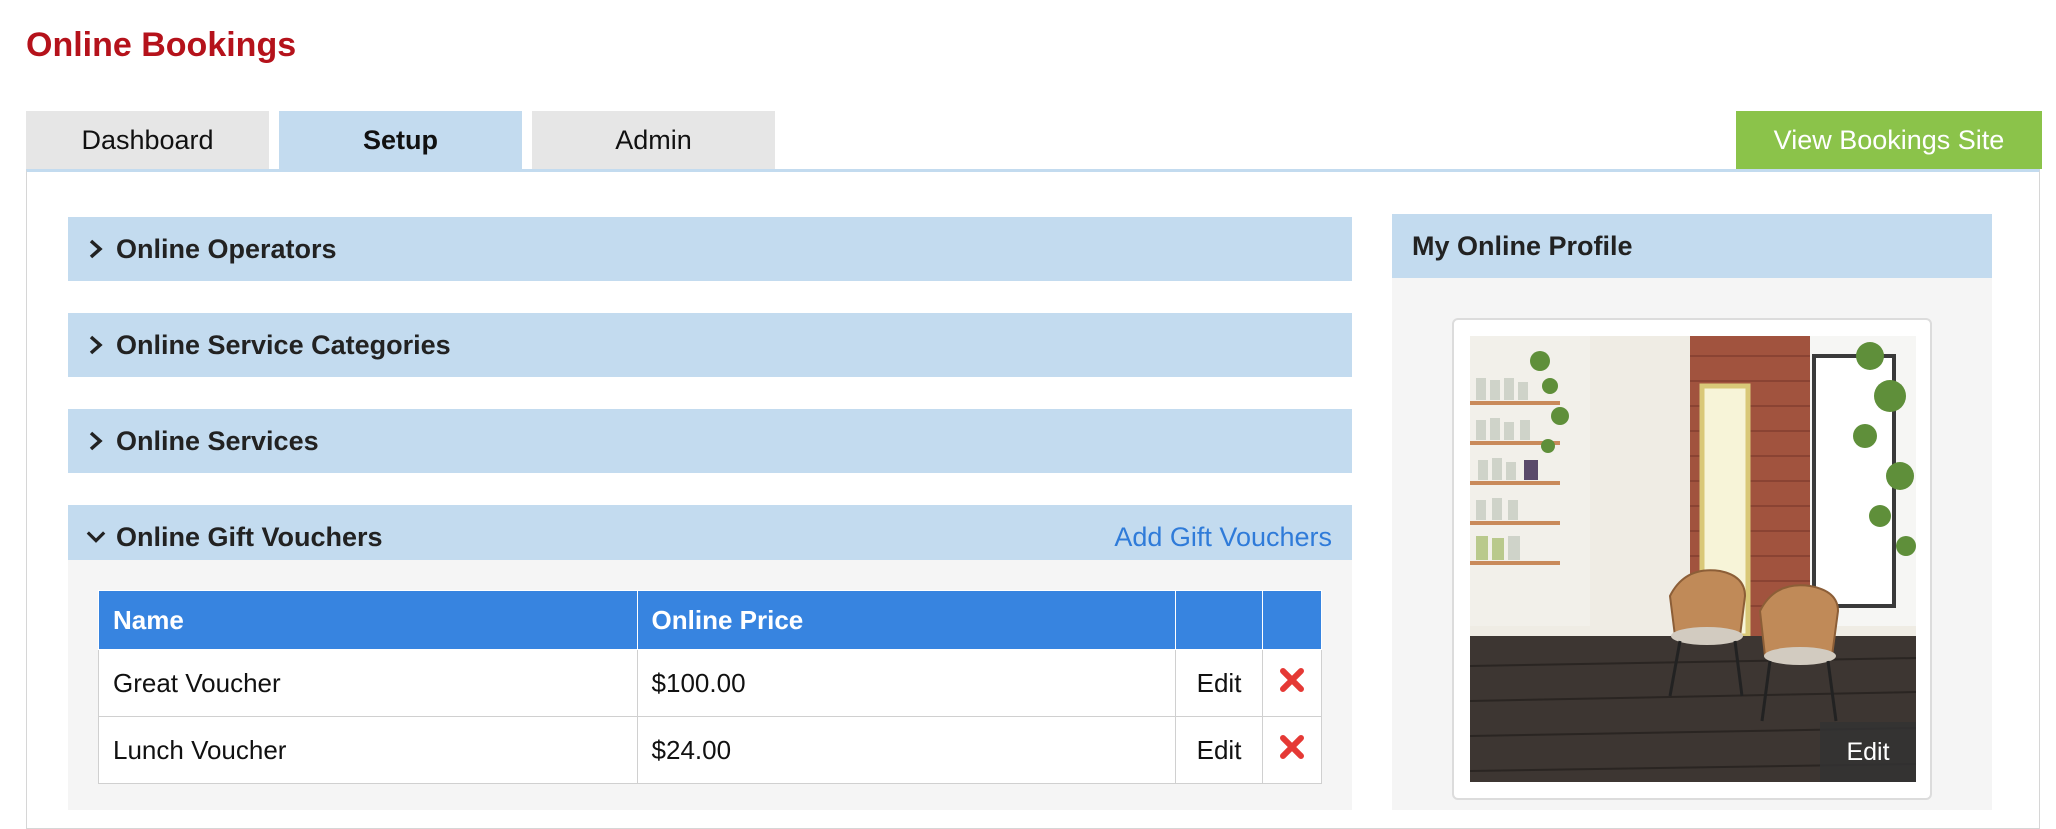  Describe the element at coordinates (368, 750) in the screenshot. I see `voucher-name: Lunch Voucher` at that location.